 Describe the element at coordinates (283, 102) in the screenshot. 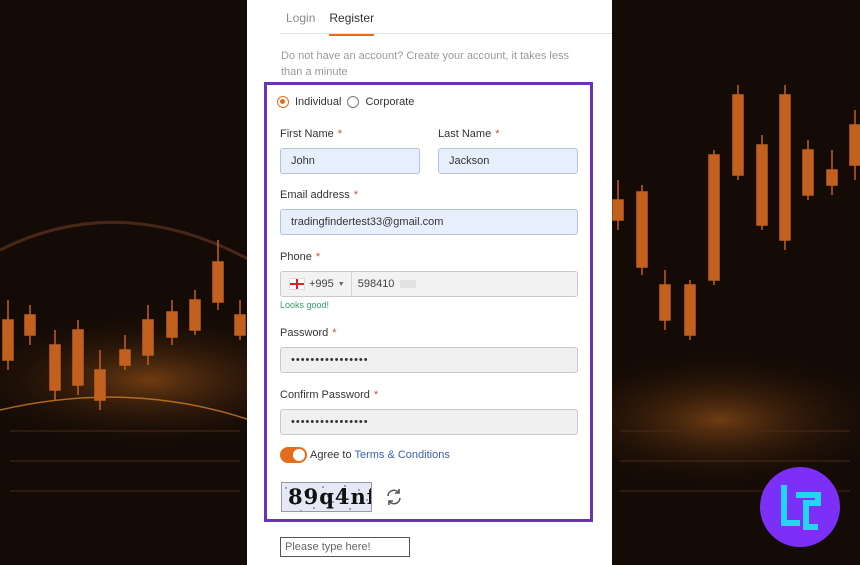

I see `radio-individual-circle` at that location.